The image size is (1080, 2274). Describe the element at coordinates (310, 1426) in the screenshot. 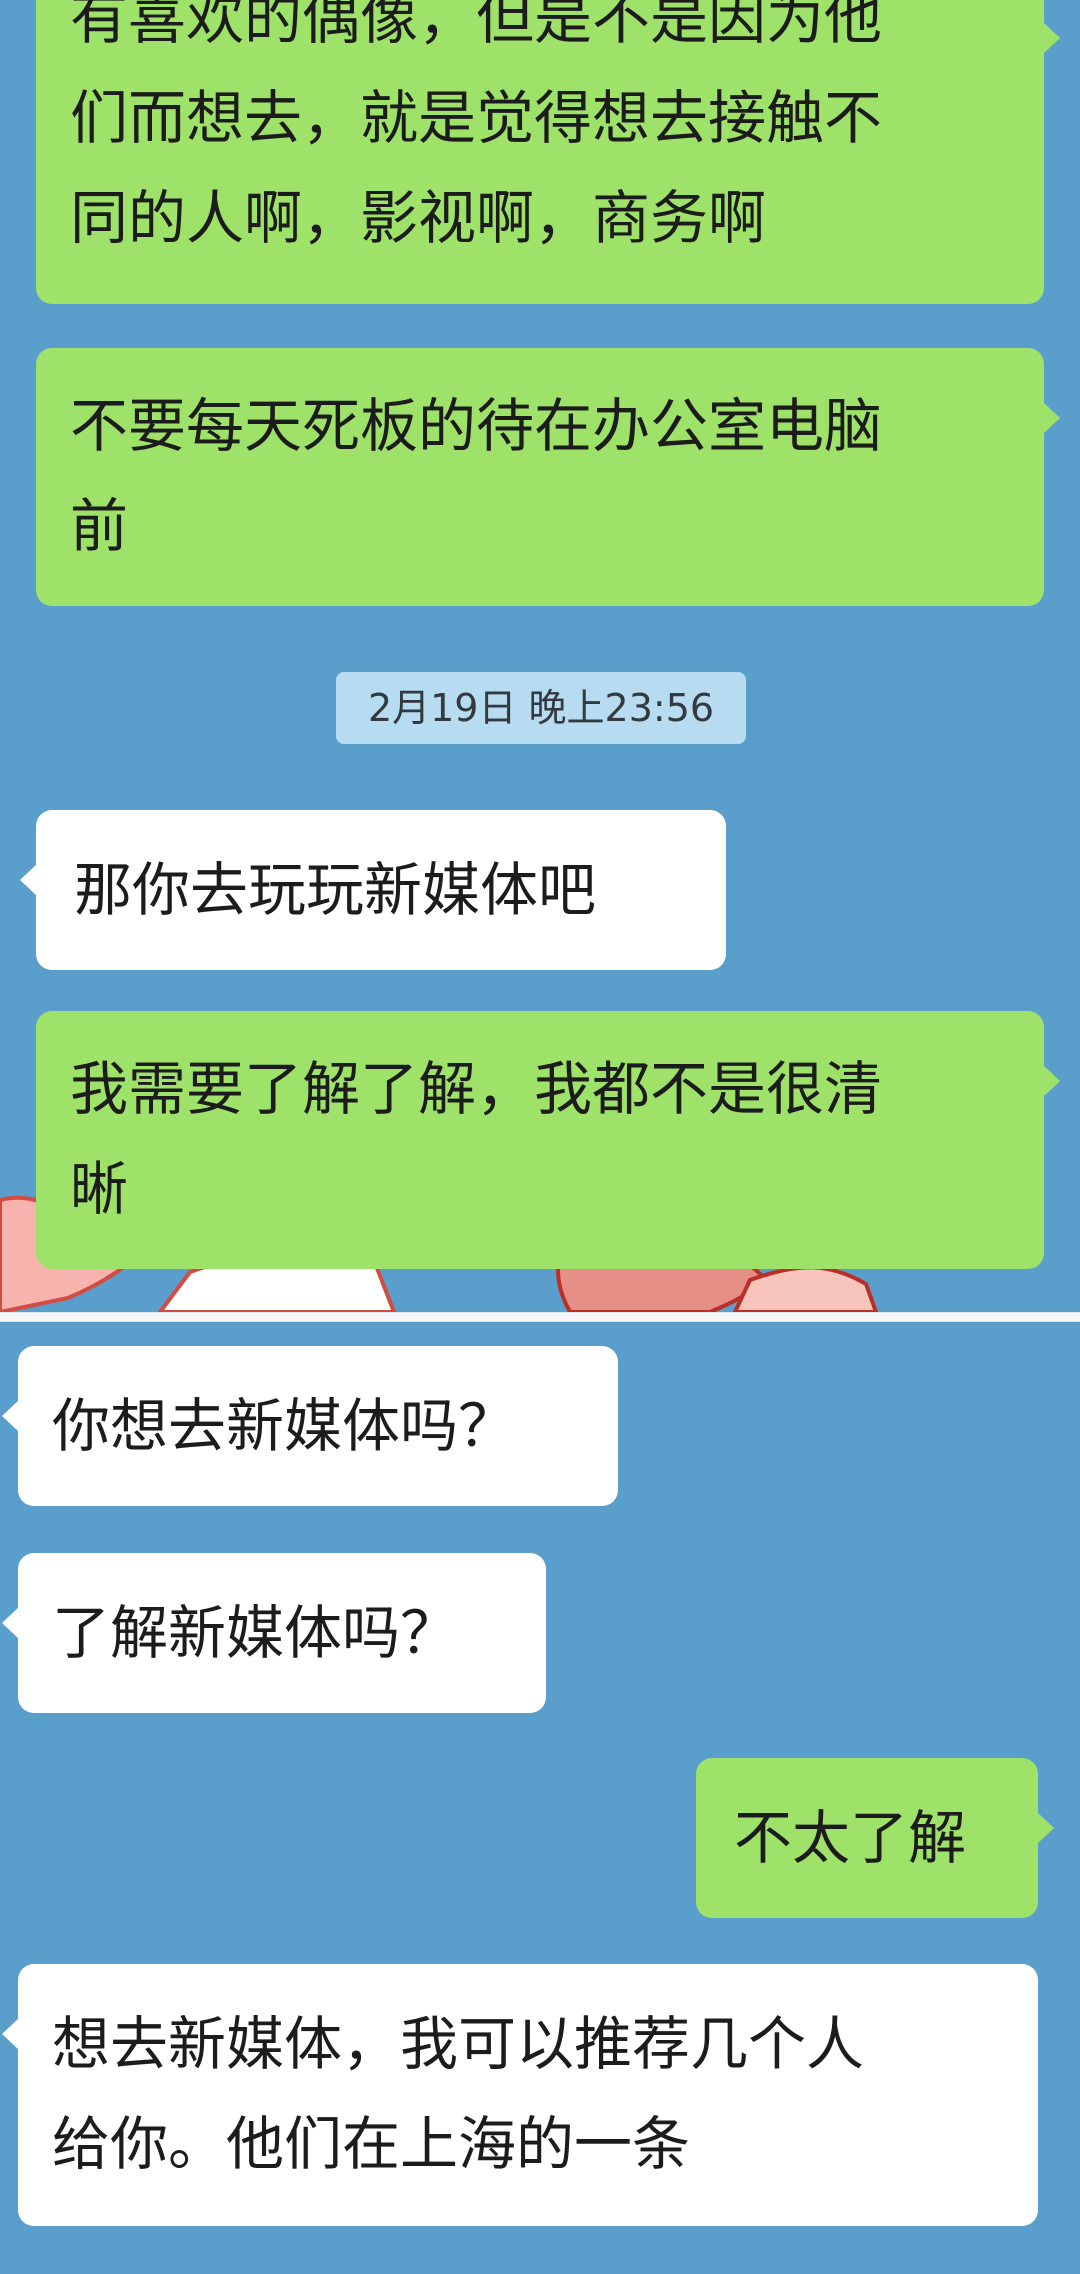

I see `message-incoming-2: 你想去新媒体吗？` at that location.